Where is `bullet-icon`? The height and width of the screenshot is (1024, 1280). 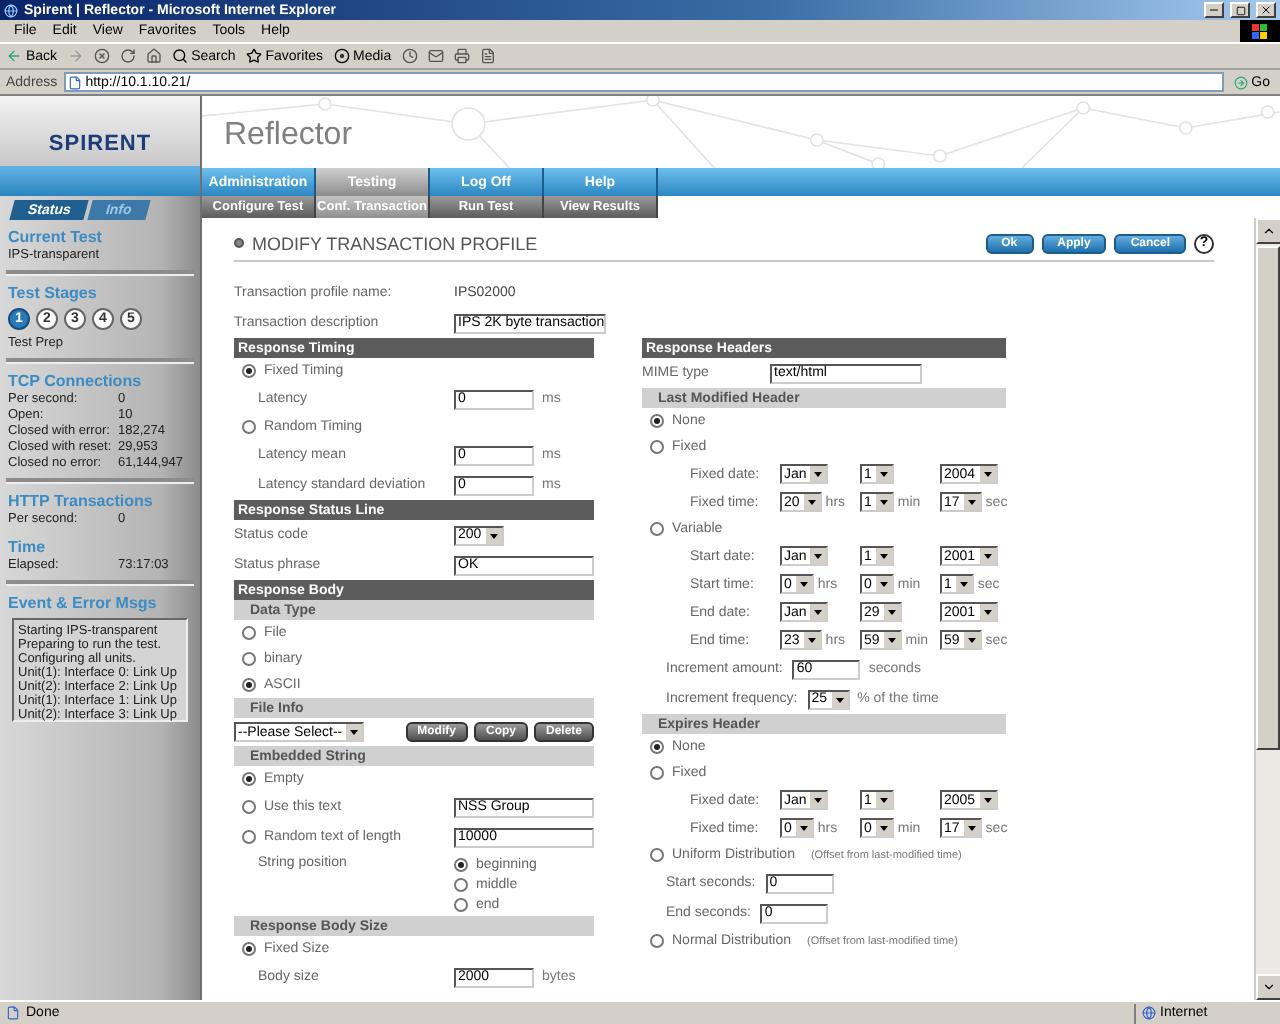 bullet-icon is located at coordinates (239, 243).